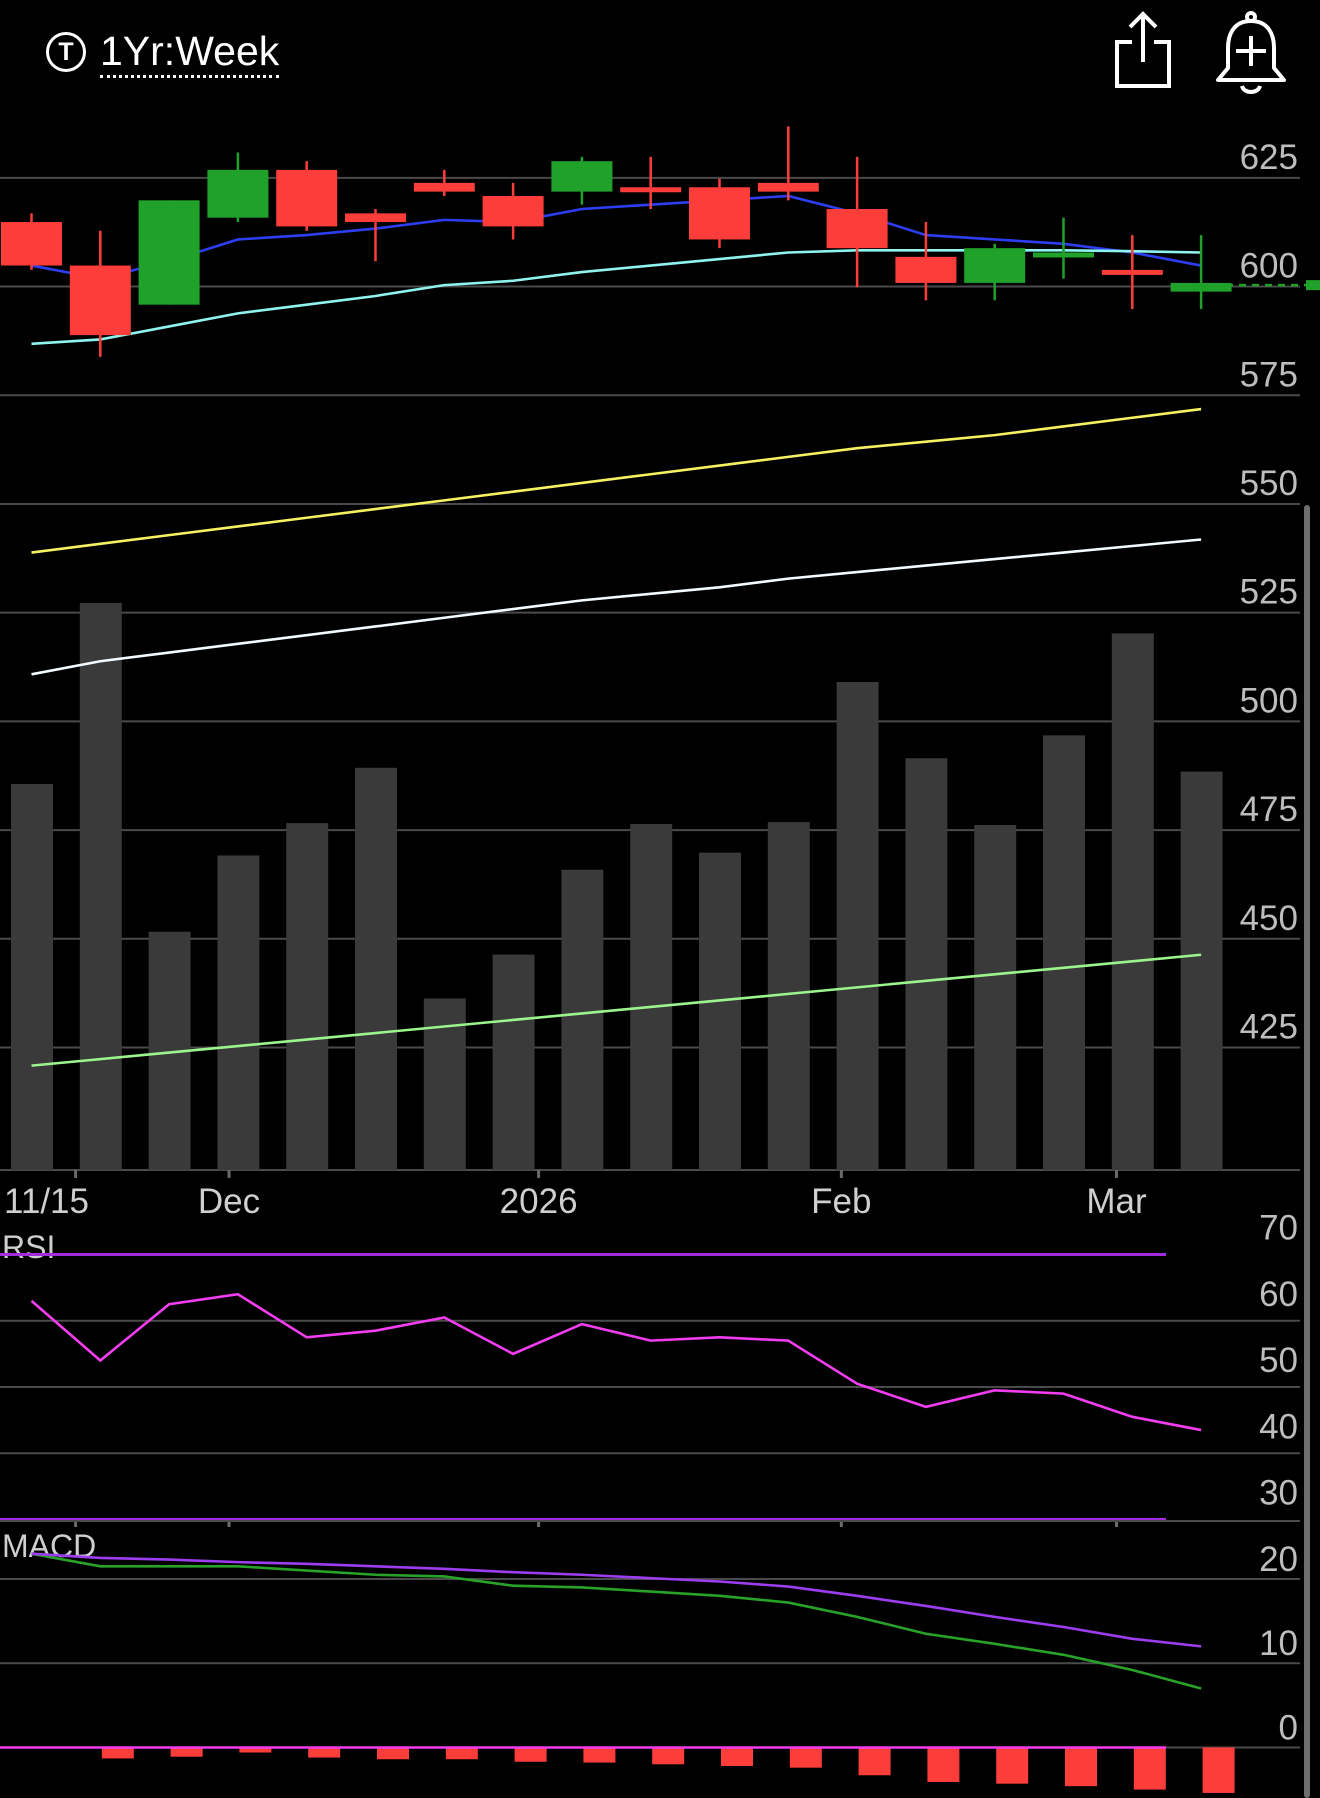 The width and height of the screenshot is (1320, 1798). I want to click on candlesticks, so click(660, 241).